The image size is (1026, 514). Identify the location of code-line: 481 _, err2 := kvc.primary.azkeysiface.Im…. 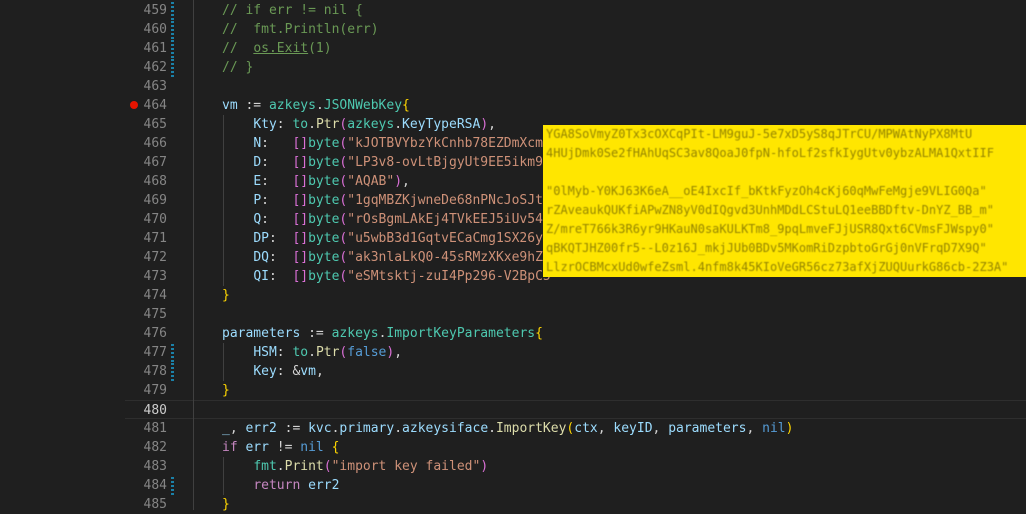
(575, 428).